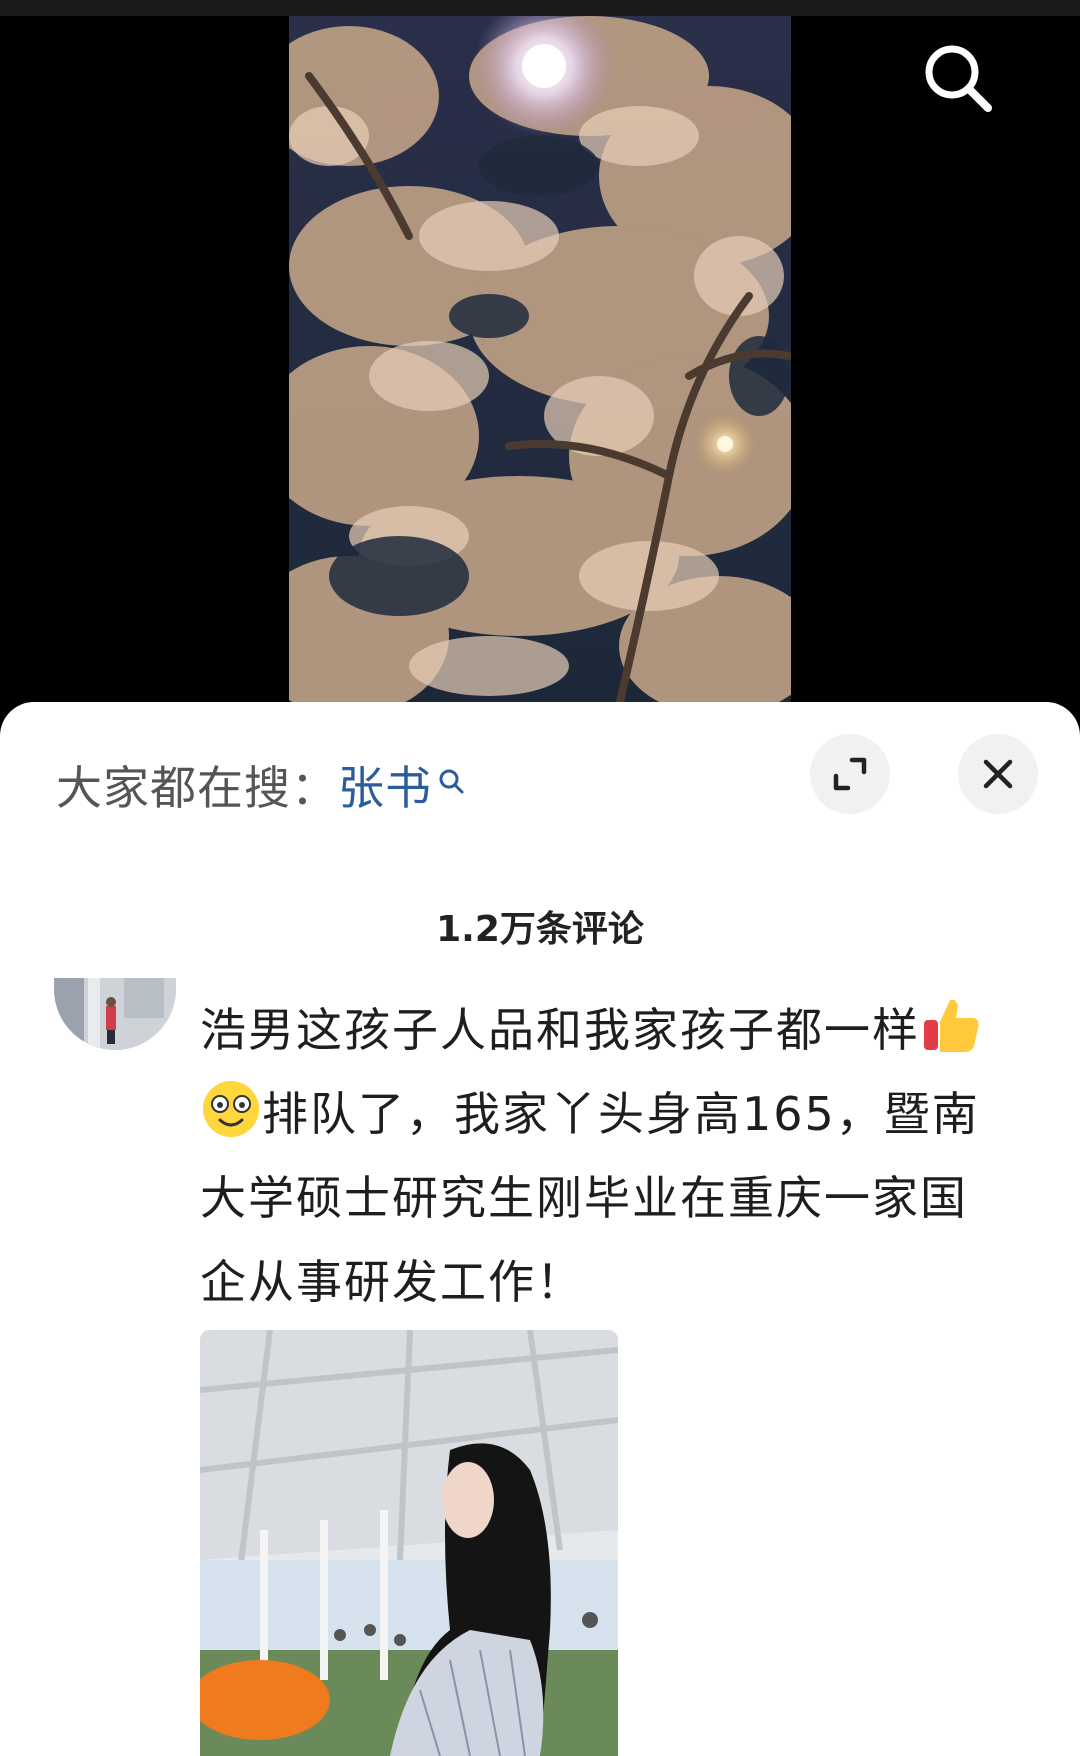 This screenshot has width=1080, height=1756. What do you see at coordinates (951, 1025) in the screenshot?
I see `thumbs-up-emoji-icon` at bounding box center [951, 1025].